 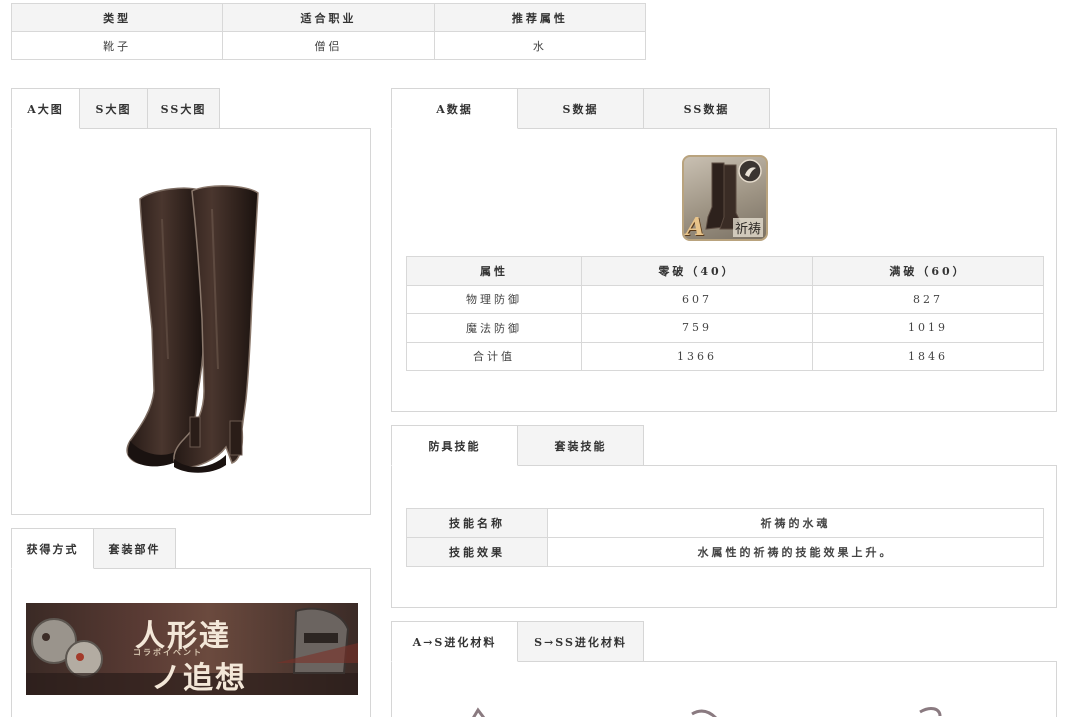 What do you see at coordinates (191, 652) in the screenshot?
I see `banner-title-block: 人形達 コラボイベント ノ追想` at bounding box center [191, 652].